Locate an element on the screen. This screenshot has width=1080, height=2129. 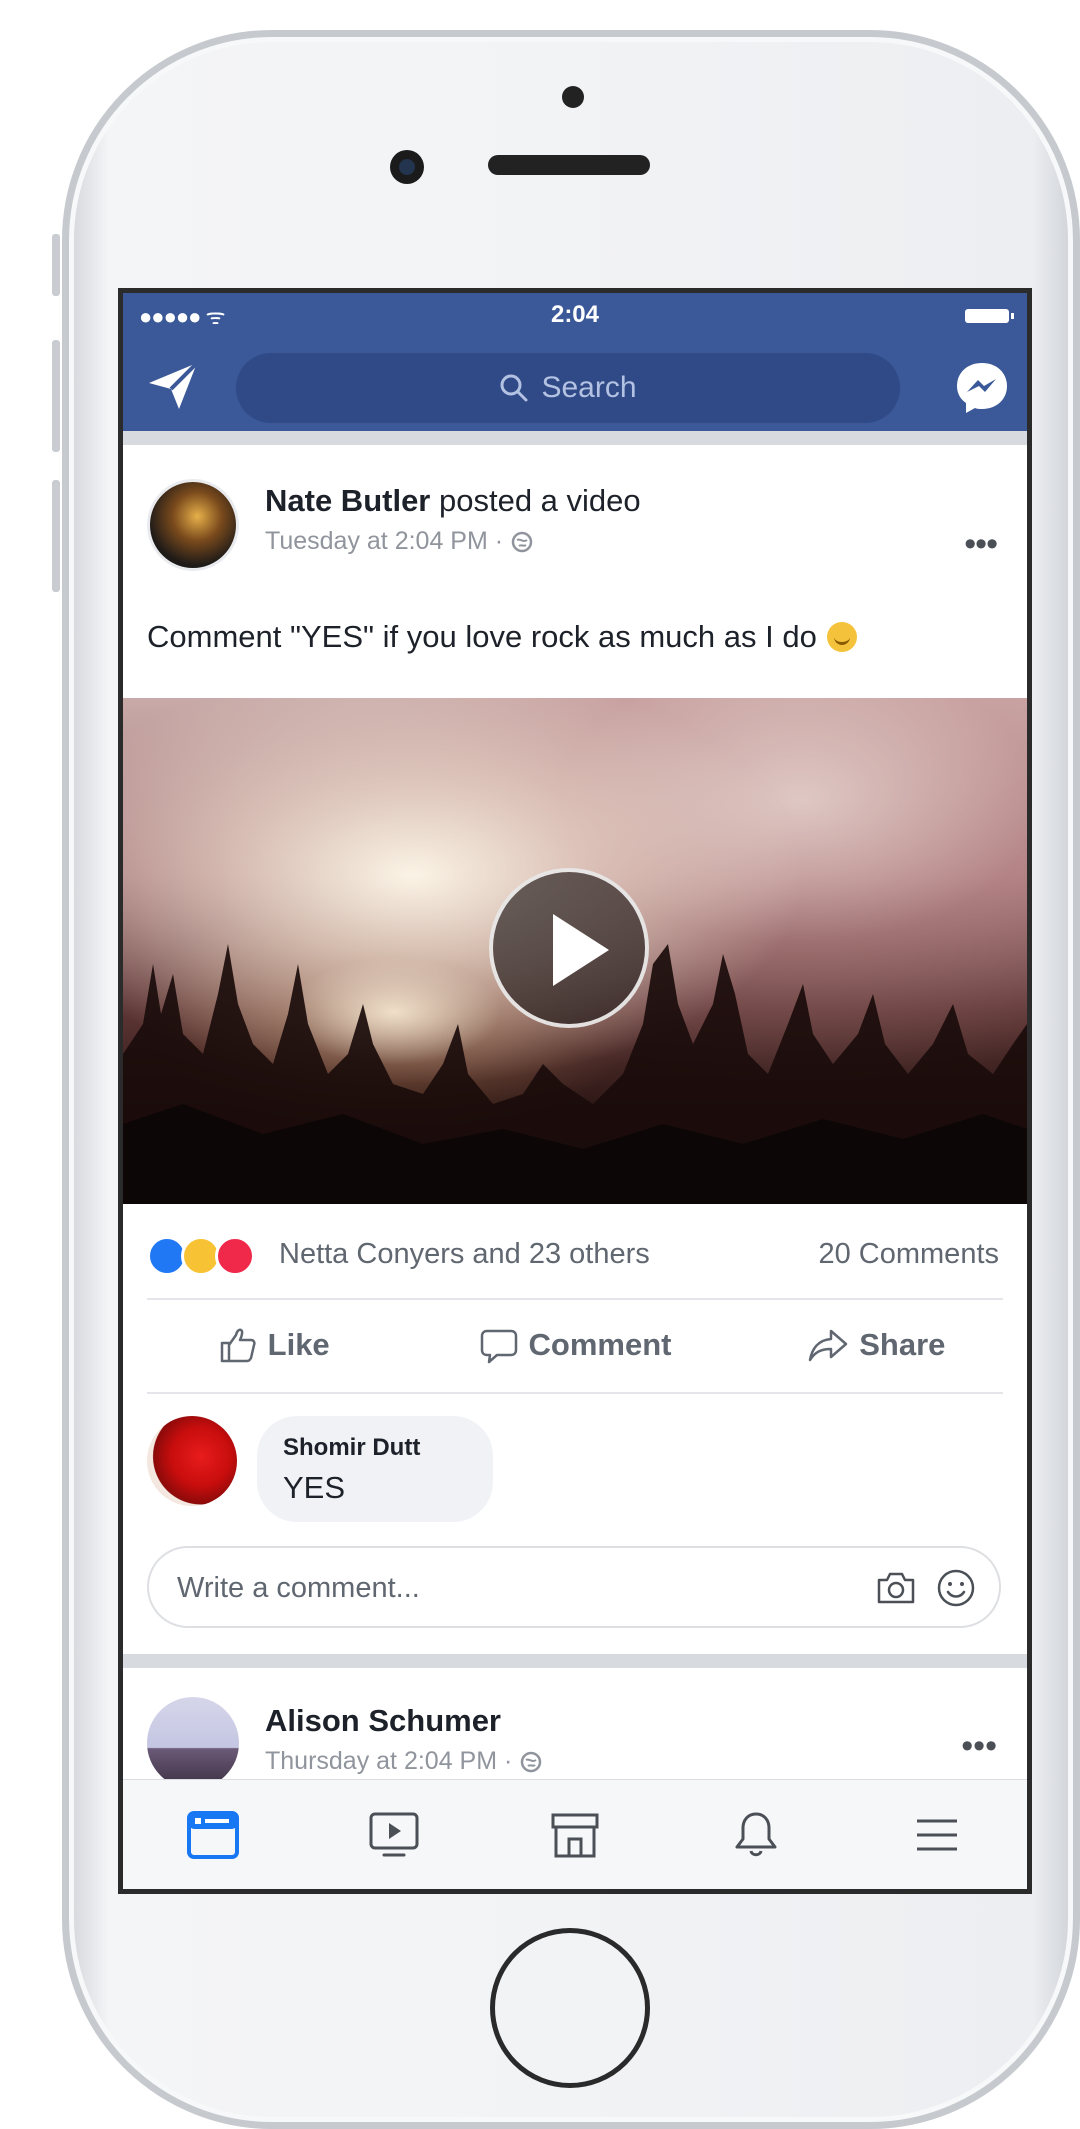
sensor-dot is located at coordinates (573, 97).